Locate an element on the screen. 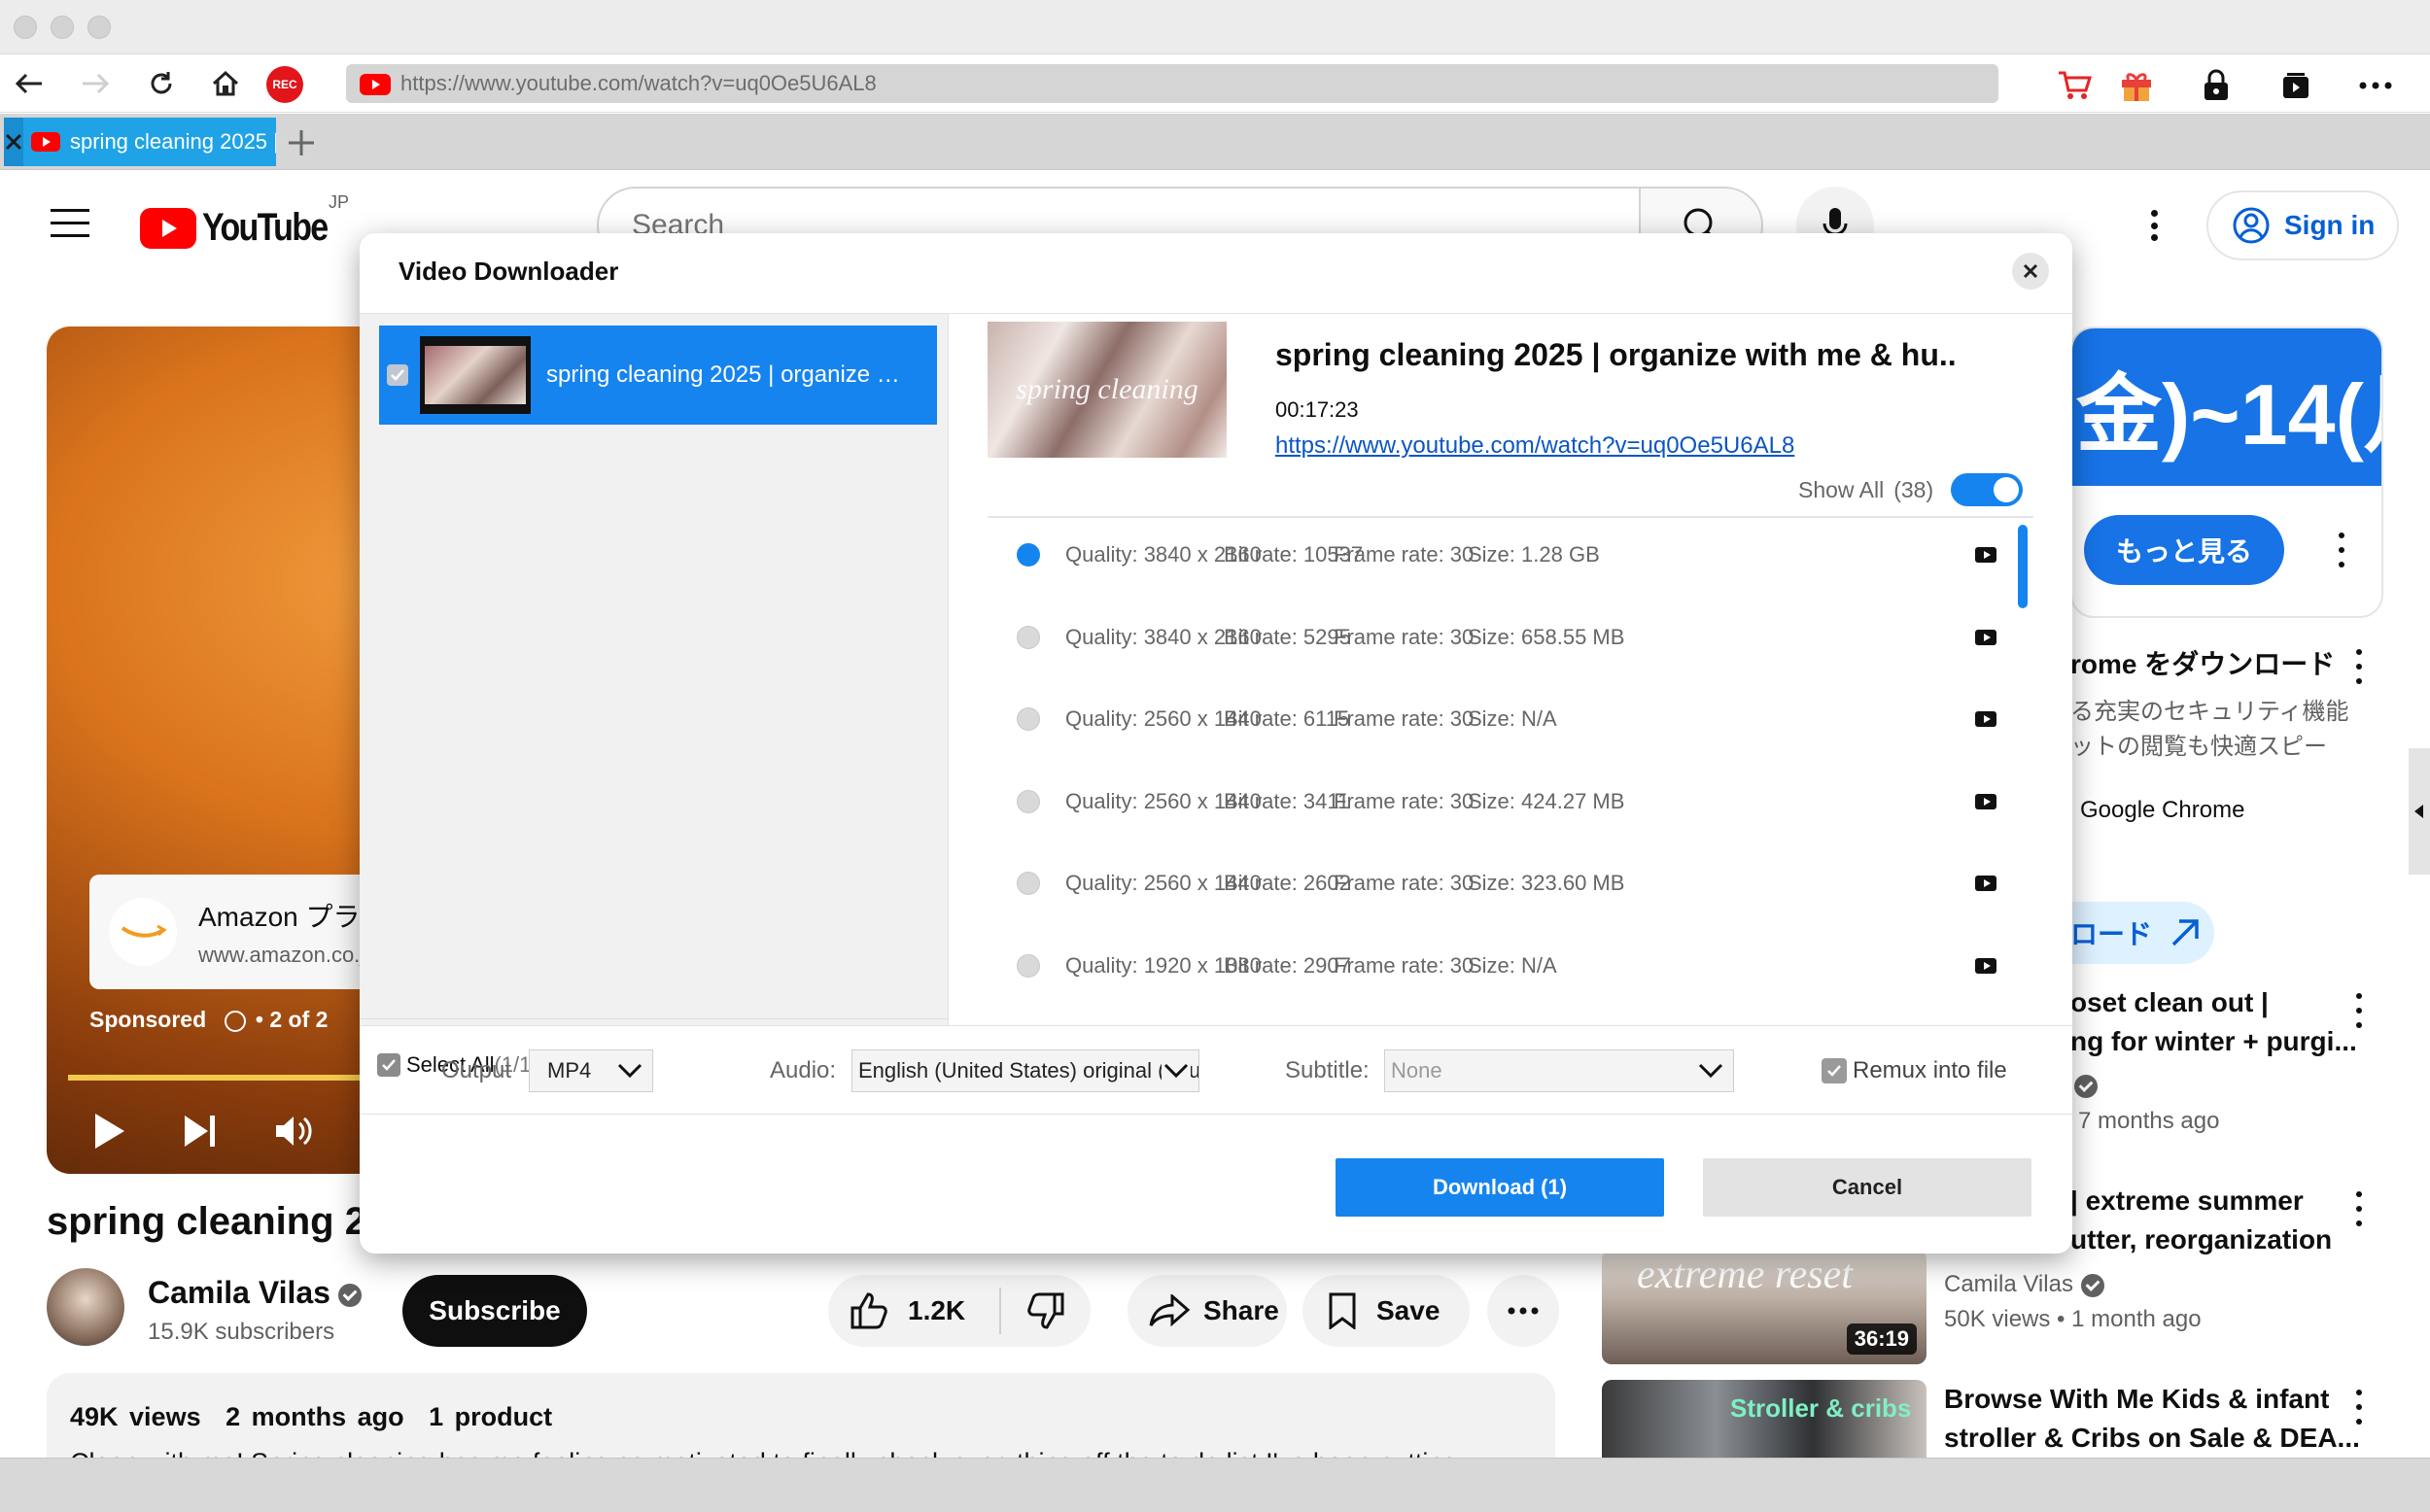 Image resolution: width=2430 pixels, height=1512 pixels. related-video-3-thumbnail: Stroller & cribs is located at coordinates (1764, 1419).